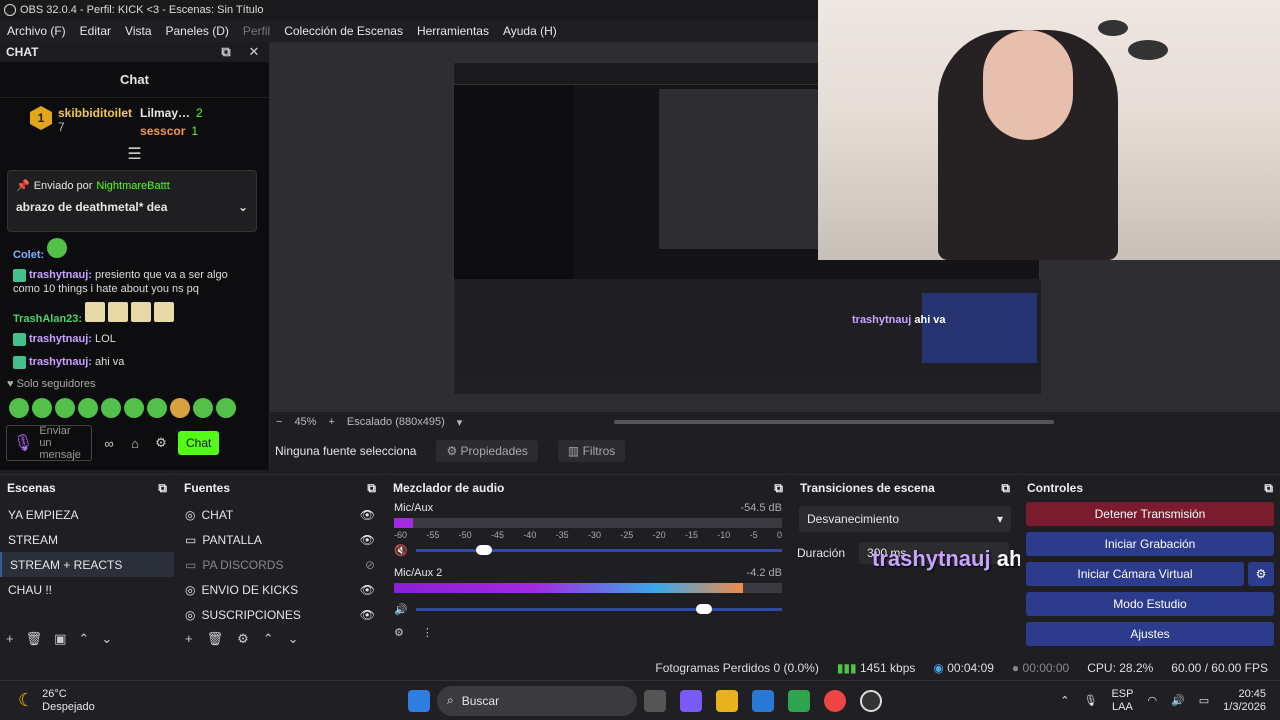 Image resolution: width=1280 pixels, height=720 pixels. Describe the element at coordinates (460, 422) in the screenshot. I see `chevron-down-icon: ▾` at that location.